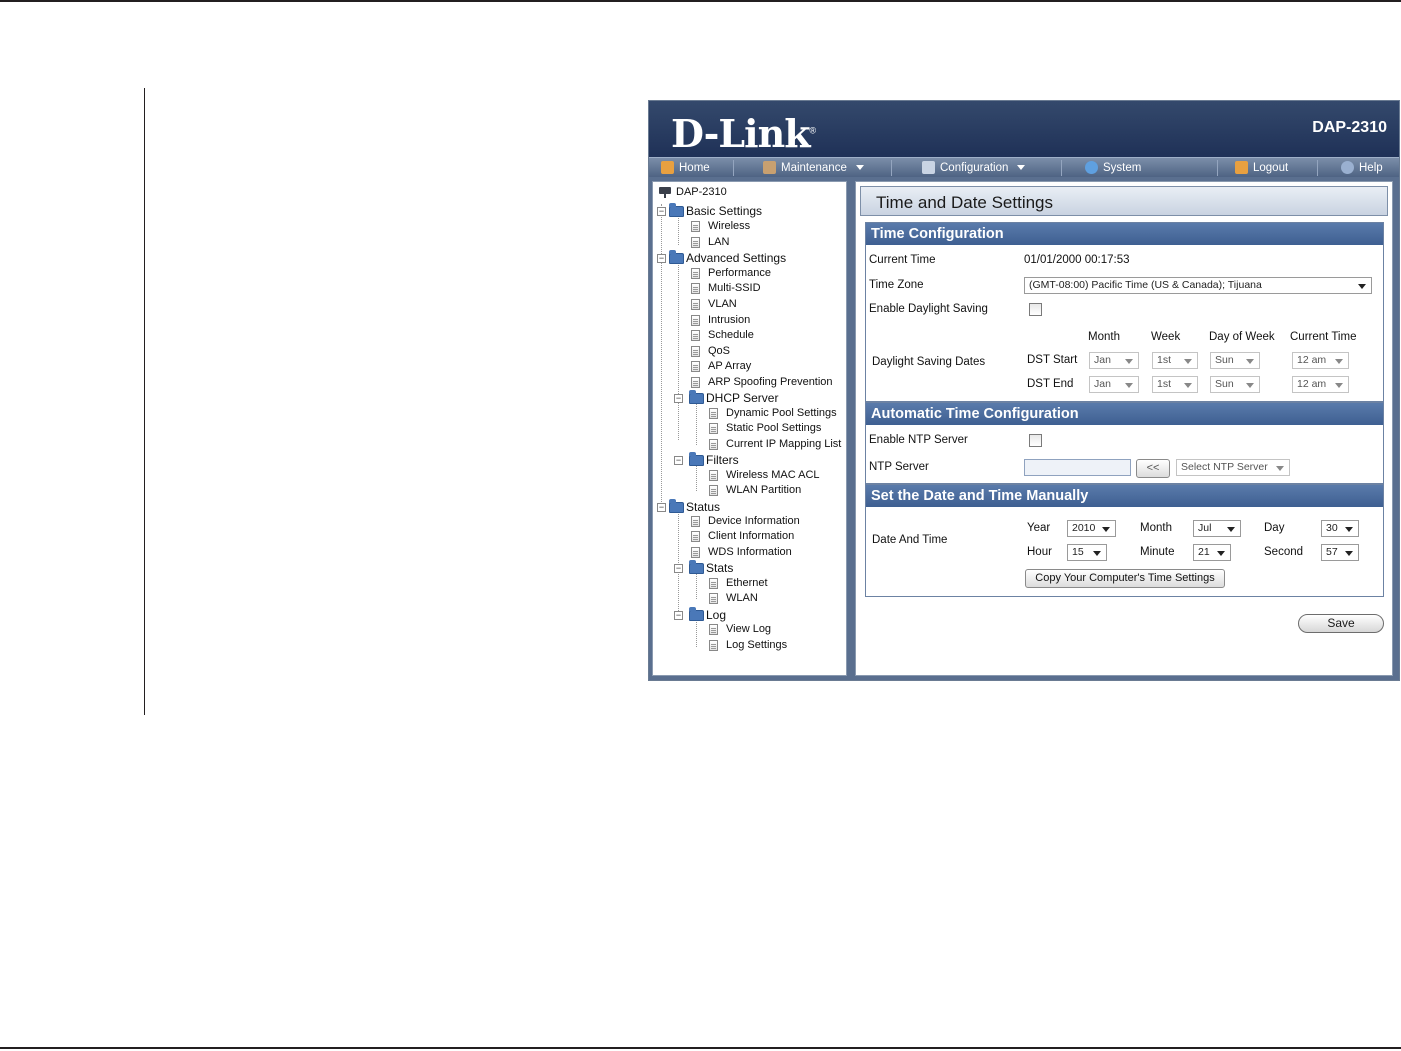 The height and width of the screenshot is (1051, 1401). What do you see at coordinates (773, 413) in the screenshot?
I see `tree-item-dynamic-pool: Dynamic Pool Settings` at bounding box center [773, 413].